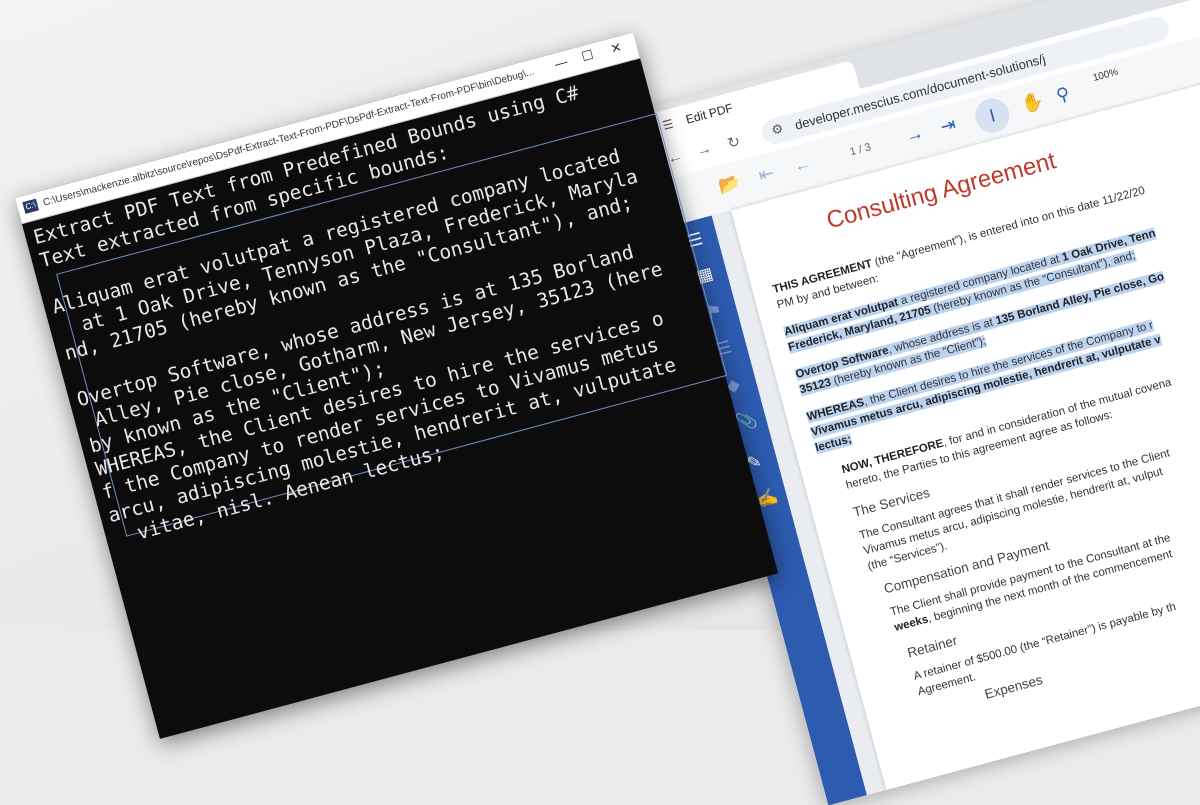 Image resolution: width=1200 pixels, height=805 pixels. What do you see at coordinates (616, 48) in the screenshot?
I see `close-icon: ✕` at bounding box center [616, 48].